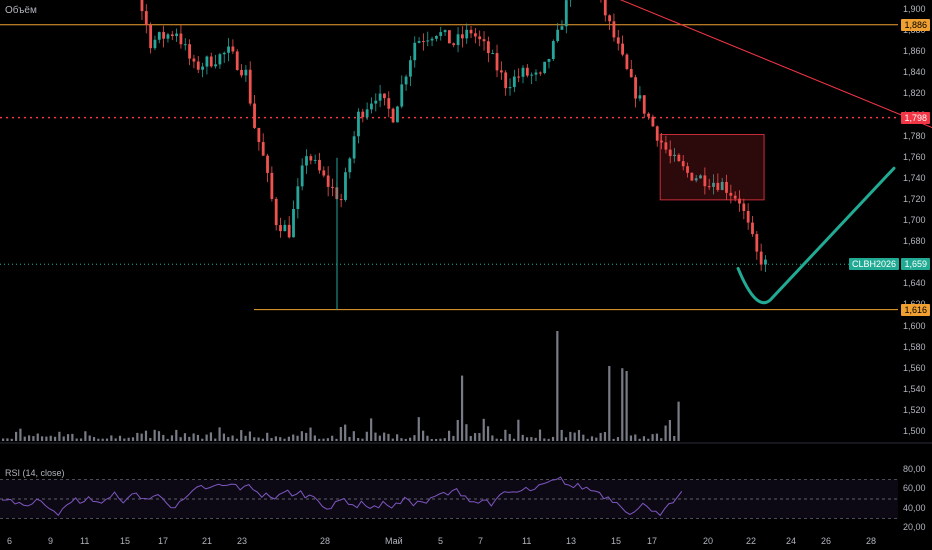 This screenshot has width=932, height=550. What do you see at coordinates (914, 156) in the screenshot?
I see `price-axis-tick: 1,760` at bounding box center [914, 156].